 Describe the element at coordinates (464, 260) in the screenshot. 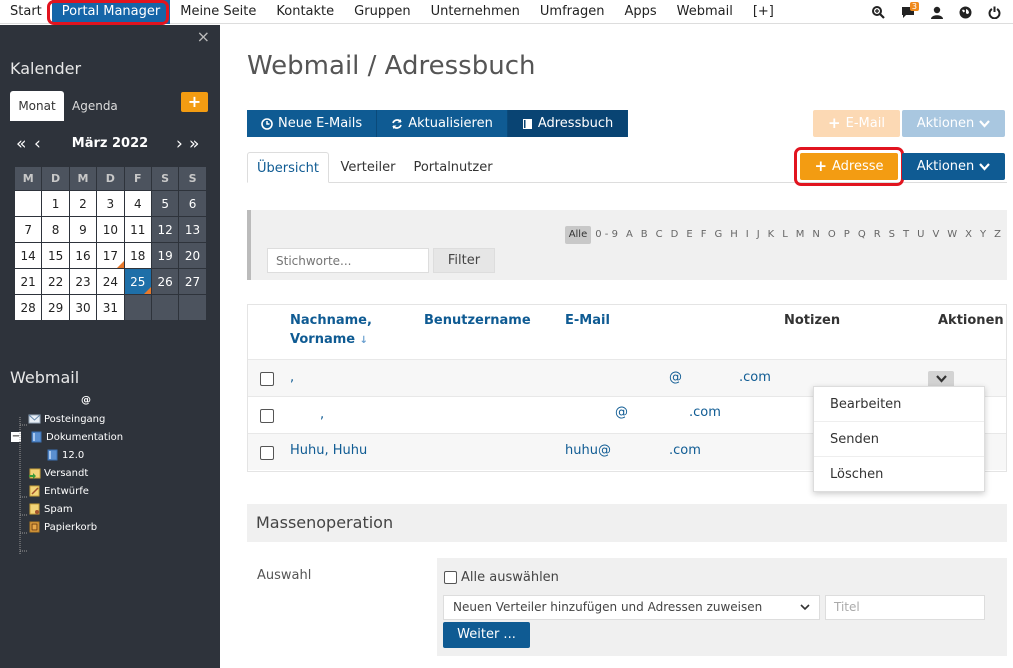

I see `filter-button: Filter` at that location.